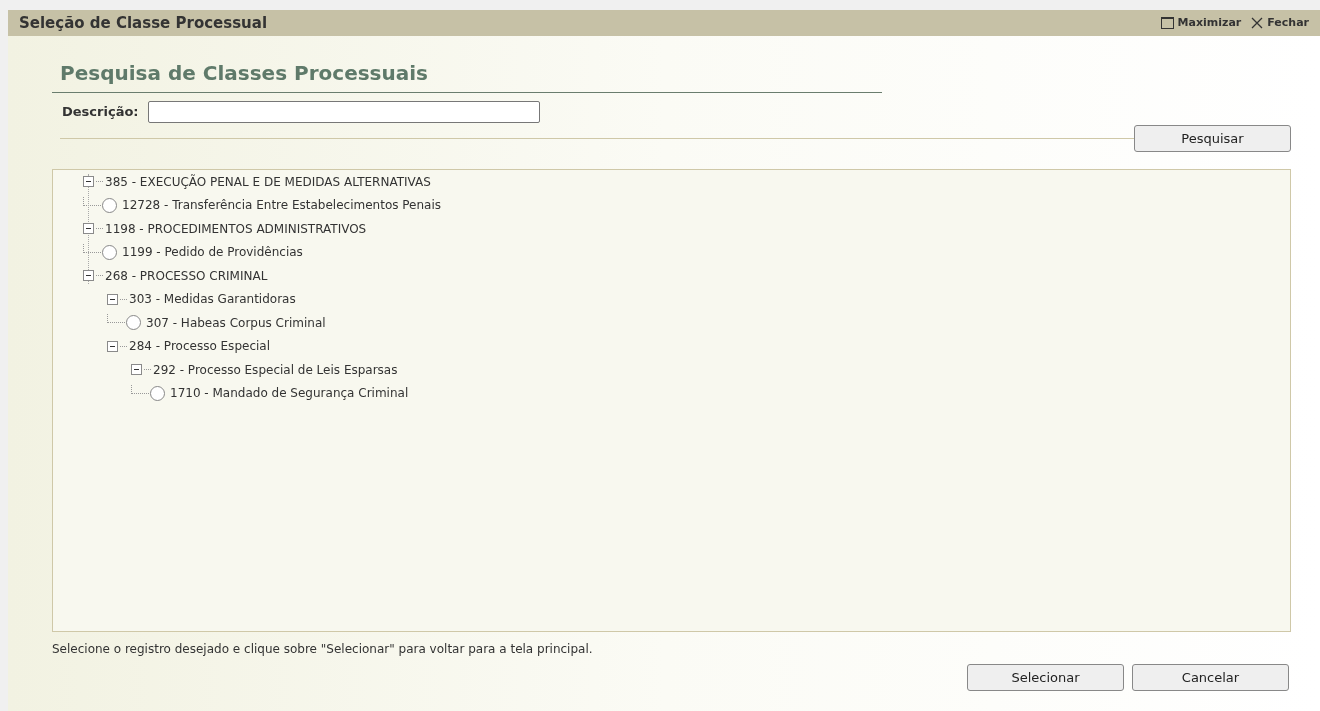  I want to click on close-icon, so click(1257, 23).